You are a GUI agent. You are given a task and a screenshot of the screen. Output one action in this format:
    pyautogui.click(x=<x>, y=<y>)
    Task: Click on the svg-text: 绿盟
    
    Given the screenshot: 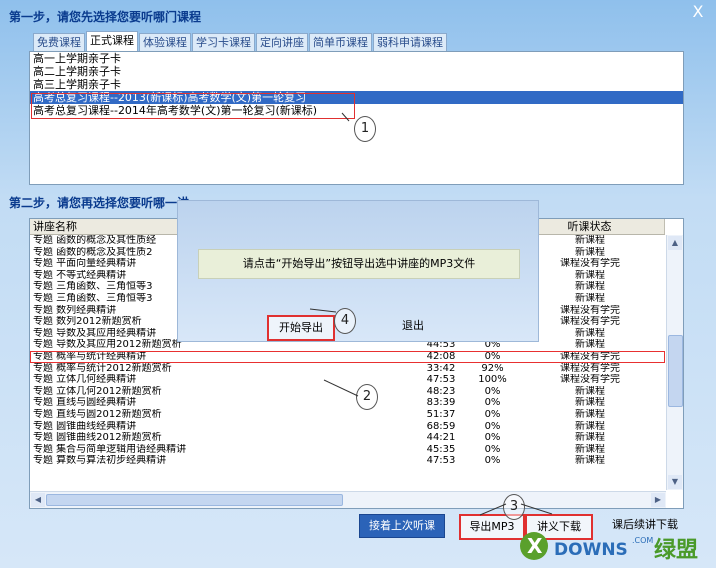 What is the action you would take?
    pyautogui.click(x=676, y=550)
    